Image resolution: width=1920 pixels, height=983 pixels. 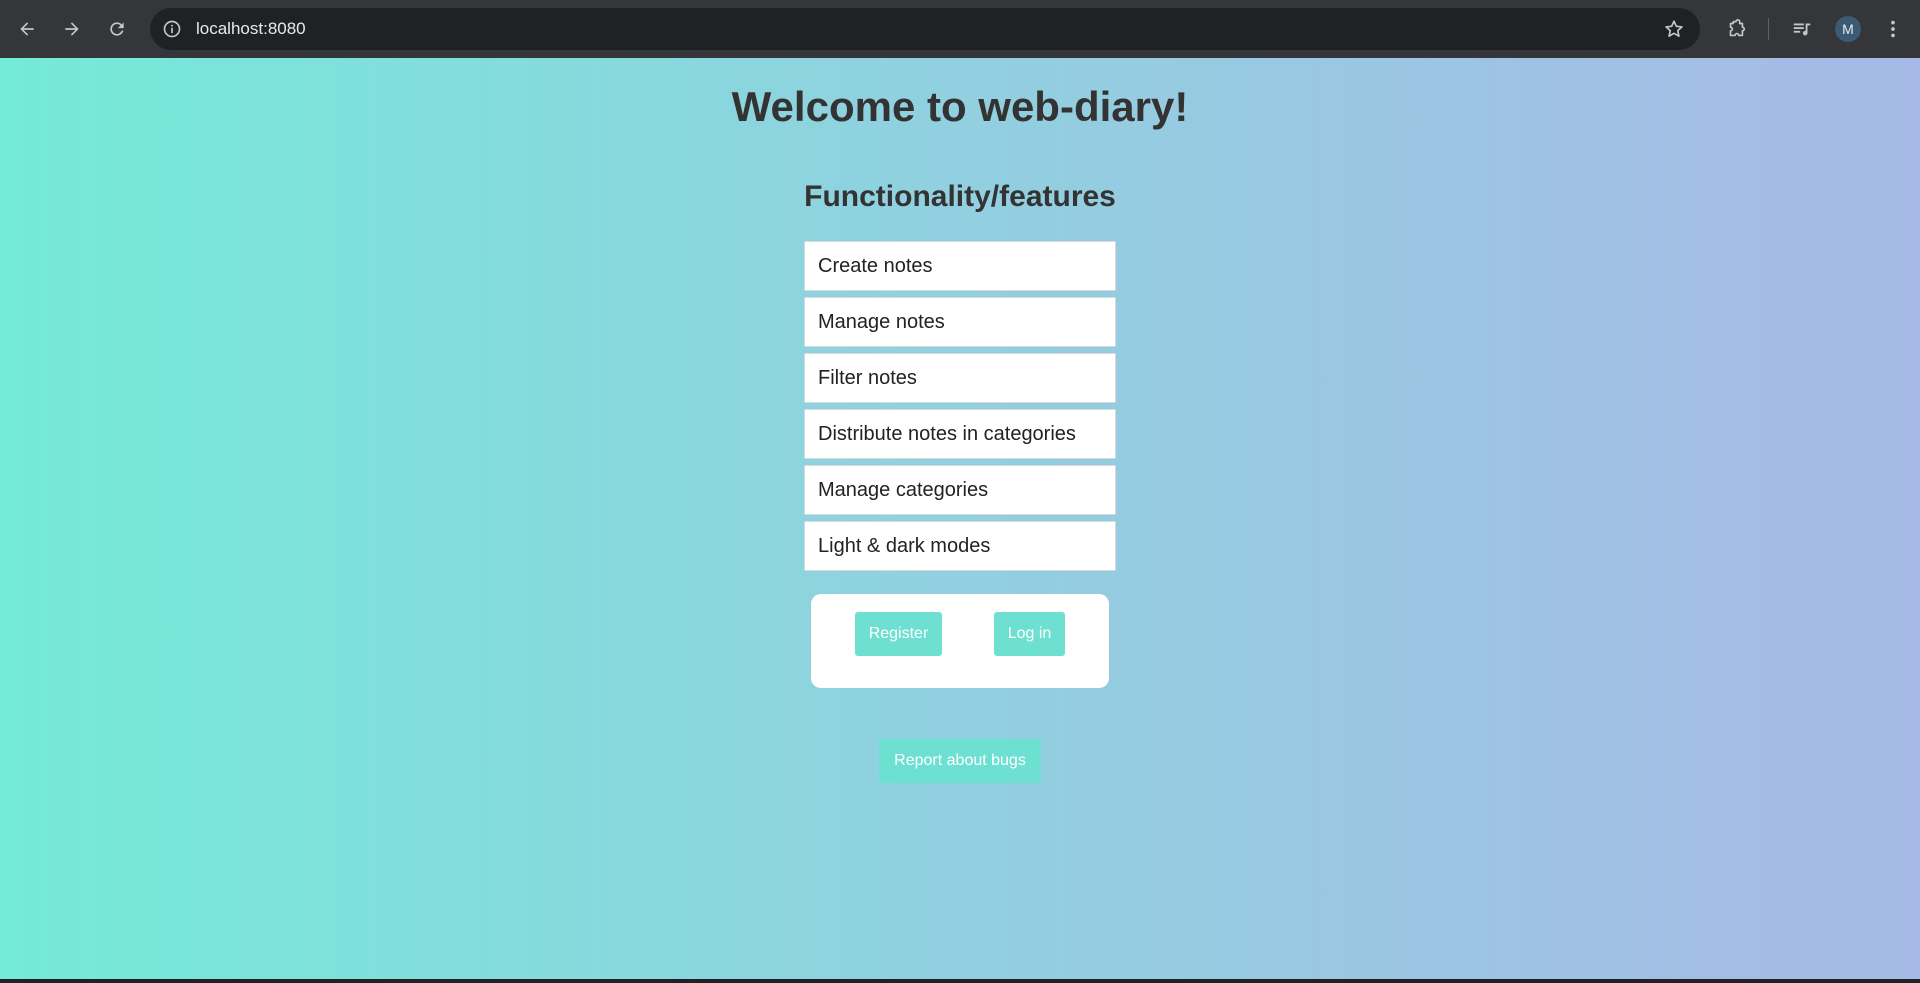 I want to click on window-bottom-edge, so click(x=960, y=981).